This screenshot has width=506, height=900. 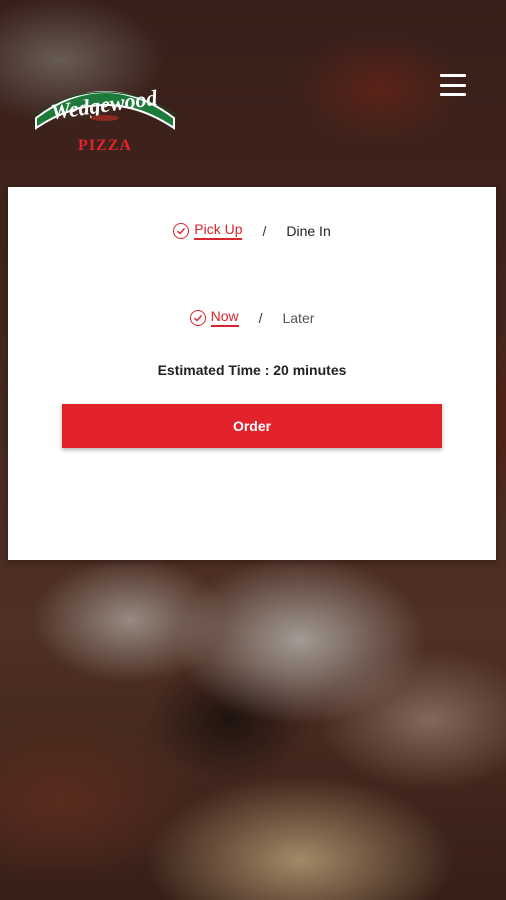 What do you see at coordinates (252, 317) in the screenshot?
I see `order-time-selector: Now / Later` at bounding box center [252, 317].